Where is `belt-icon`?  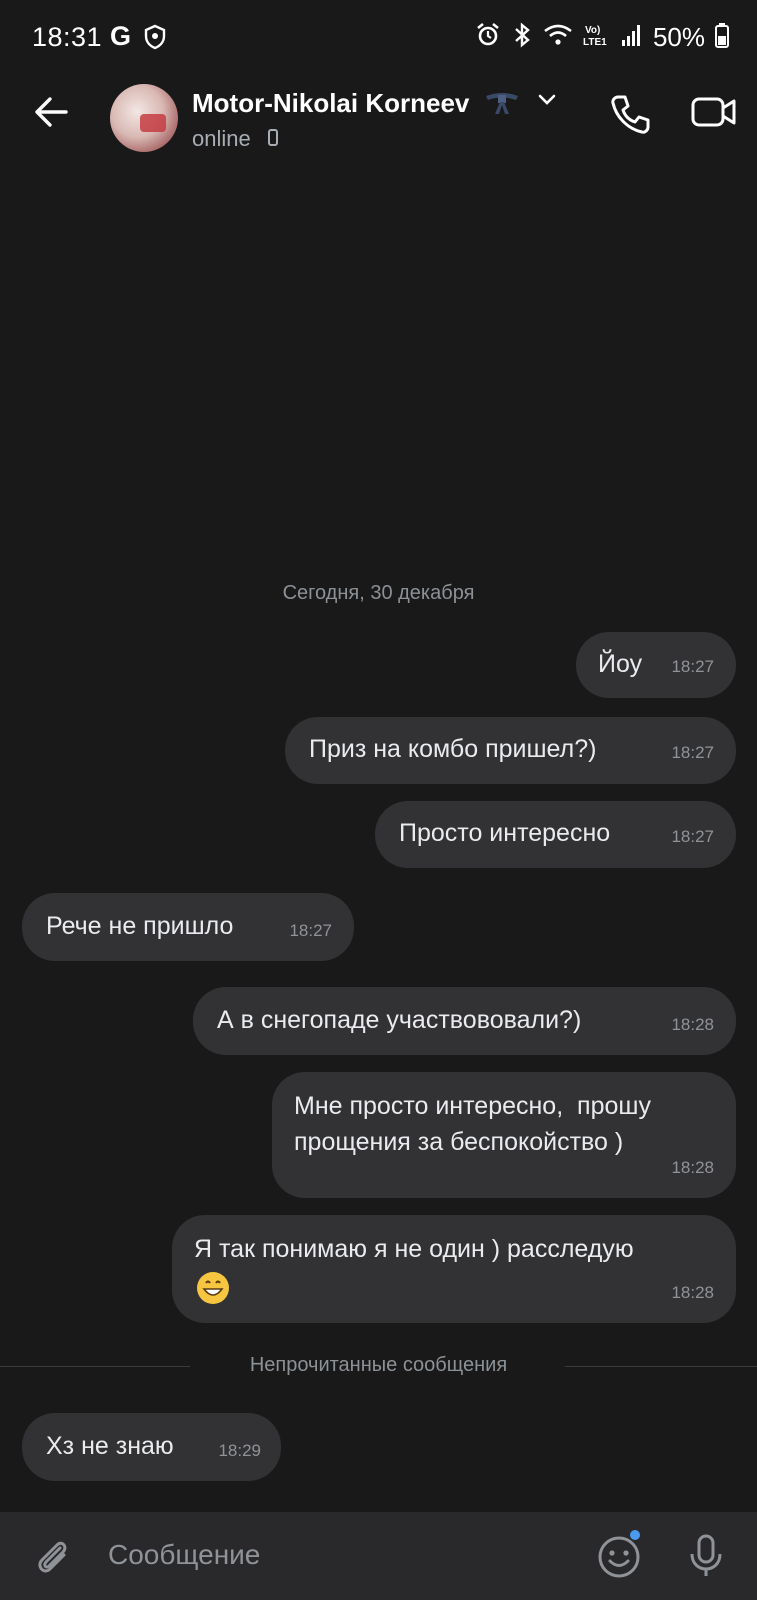 belt-icon is located at coordinates (502, 105).